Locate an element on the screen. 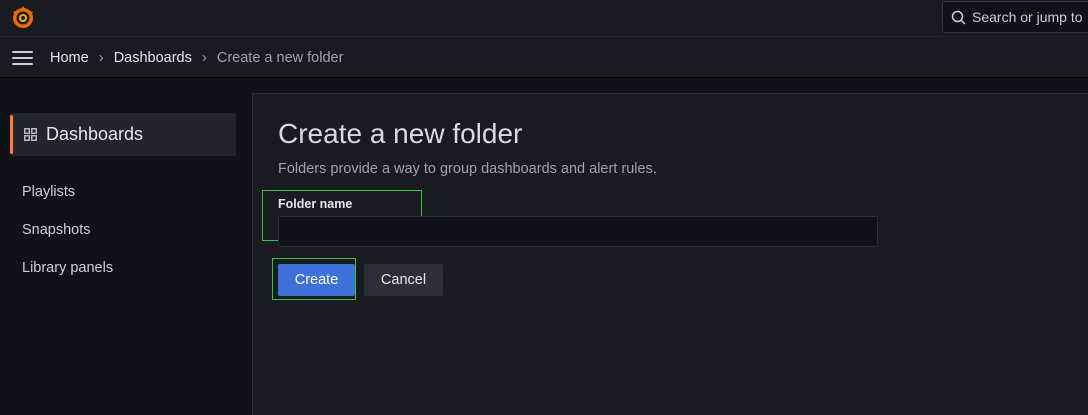 The width and height of the screenshot is (1088, 415). sidebar-item-snapshots: Snapshots is located at coordinates (56, 230).